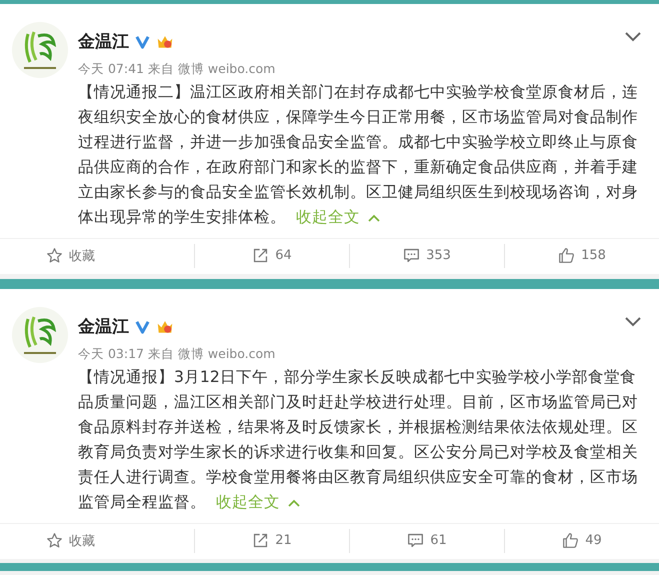  I want to click on post-meta: 今天 07:41 来自 微博 weibo.com, so click(177, 69).